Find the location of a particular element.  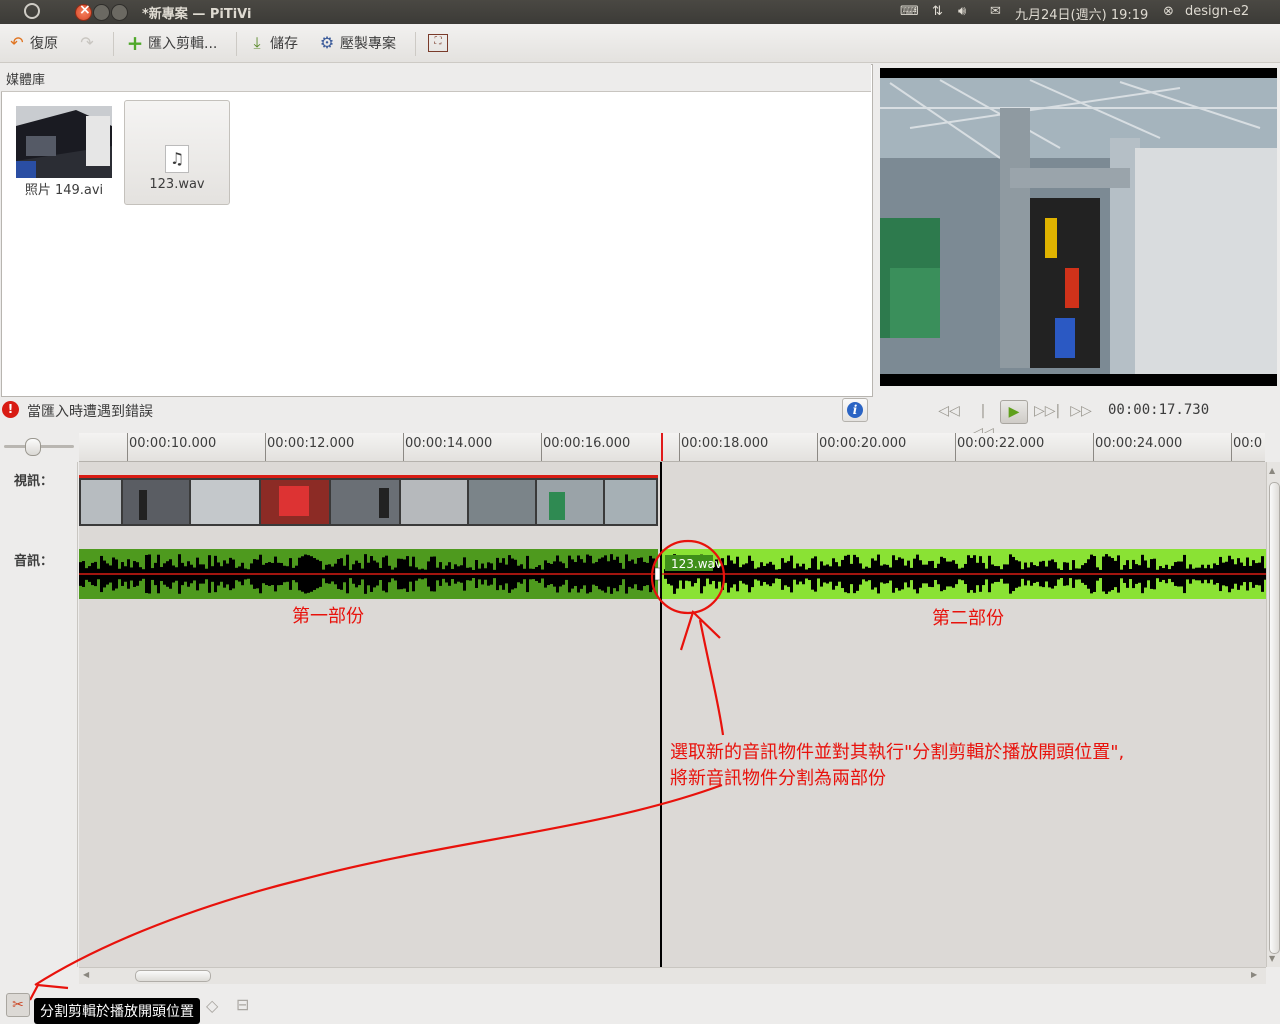

annotation-note-line1: 選取新的音訊物件並對其執行"分割剪輯於播放開頭位置", is located at coordinates (897, 752).